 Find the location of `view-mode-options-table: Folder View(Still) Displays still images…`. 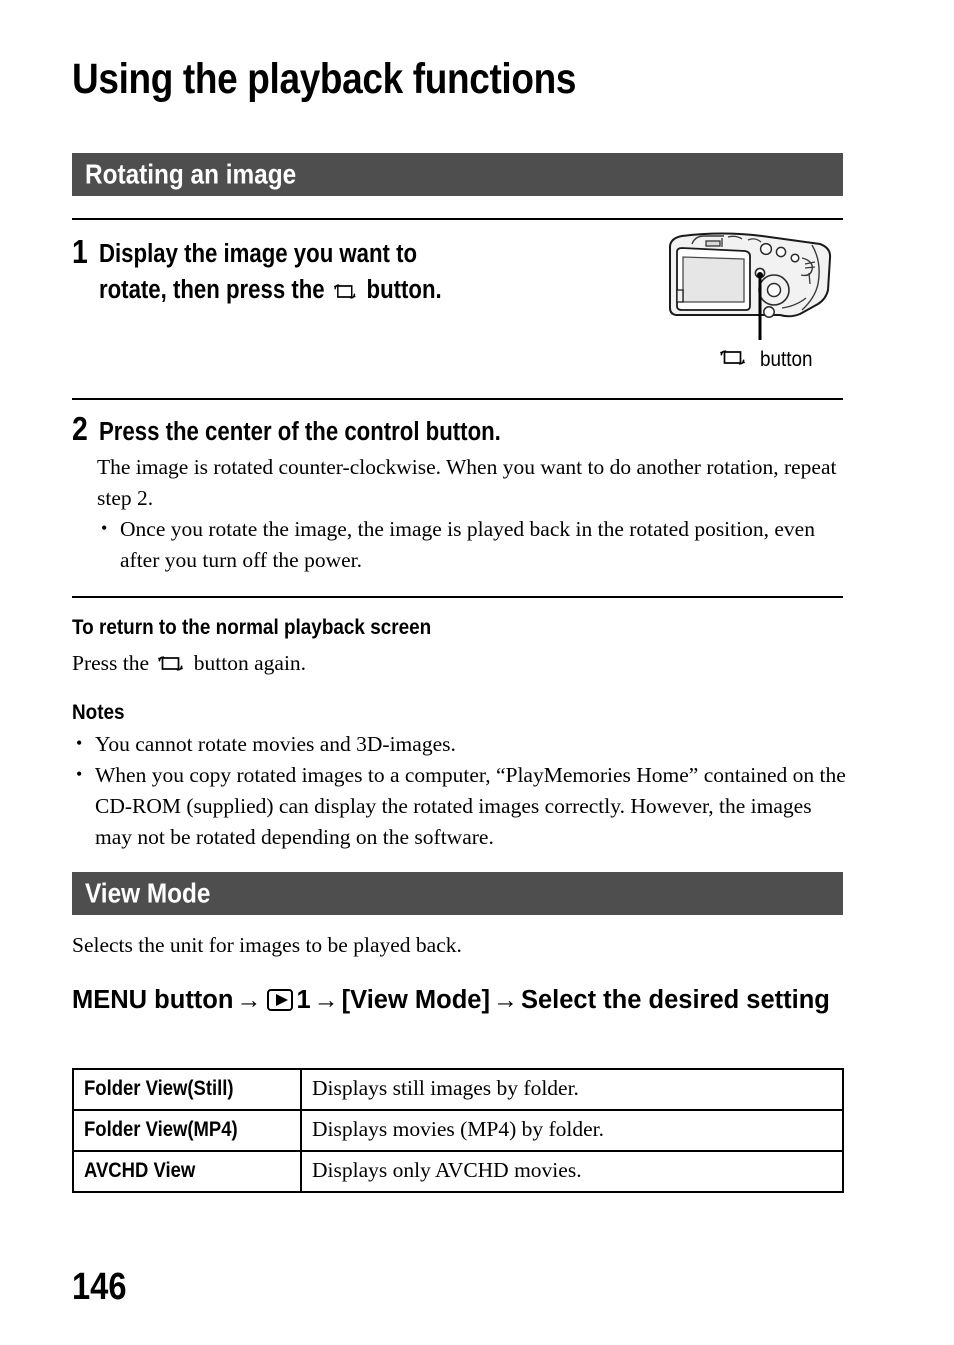

view-mode-options-table: Folder View(Still) Displays still images… is located at coordinates (458, 1130).